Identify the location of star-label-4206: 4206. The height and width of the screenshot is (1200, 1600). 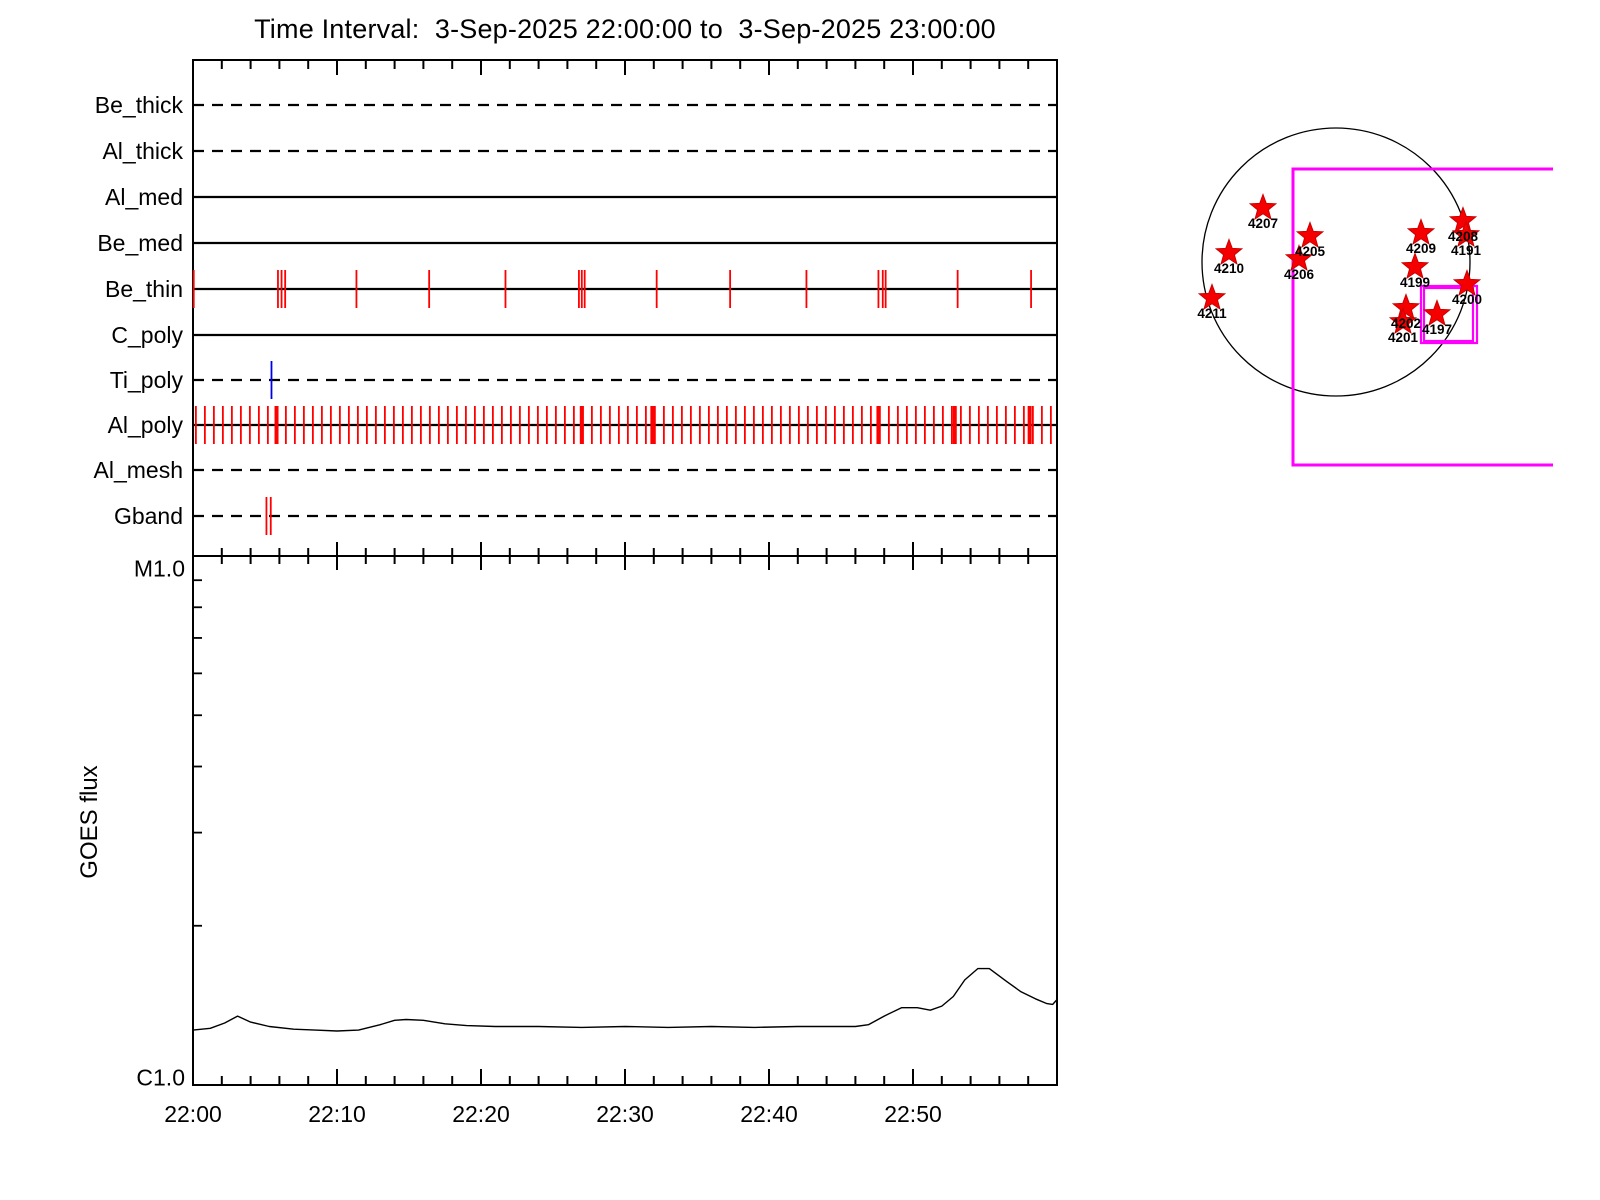
(1299, 274).